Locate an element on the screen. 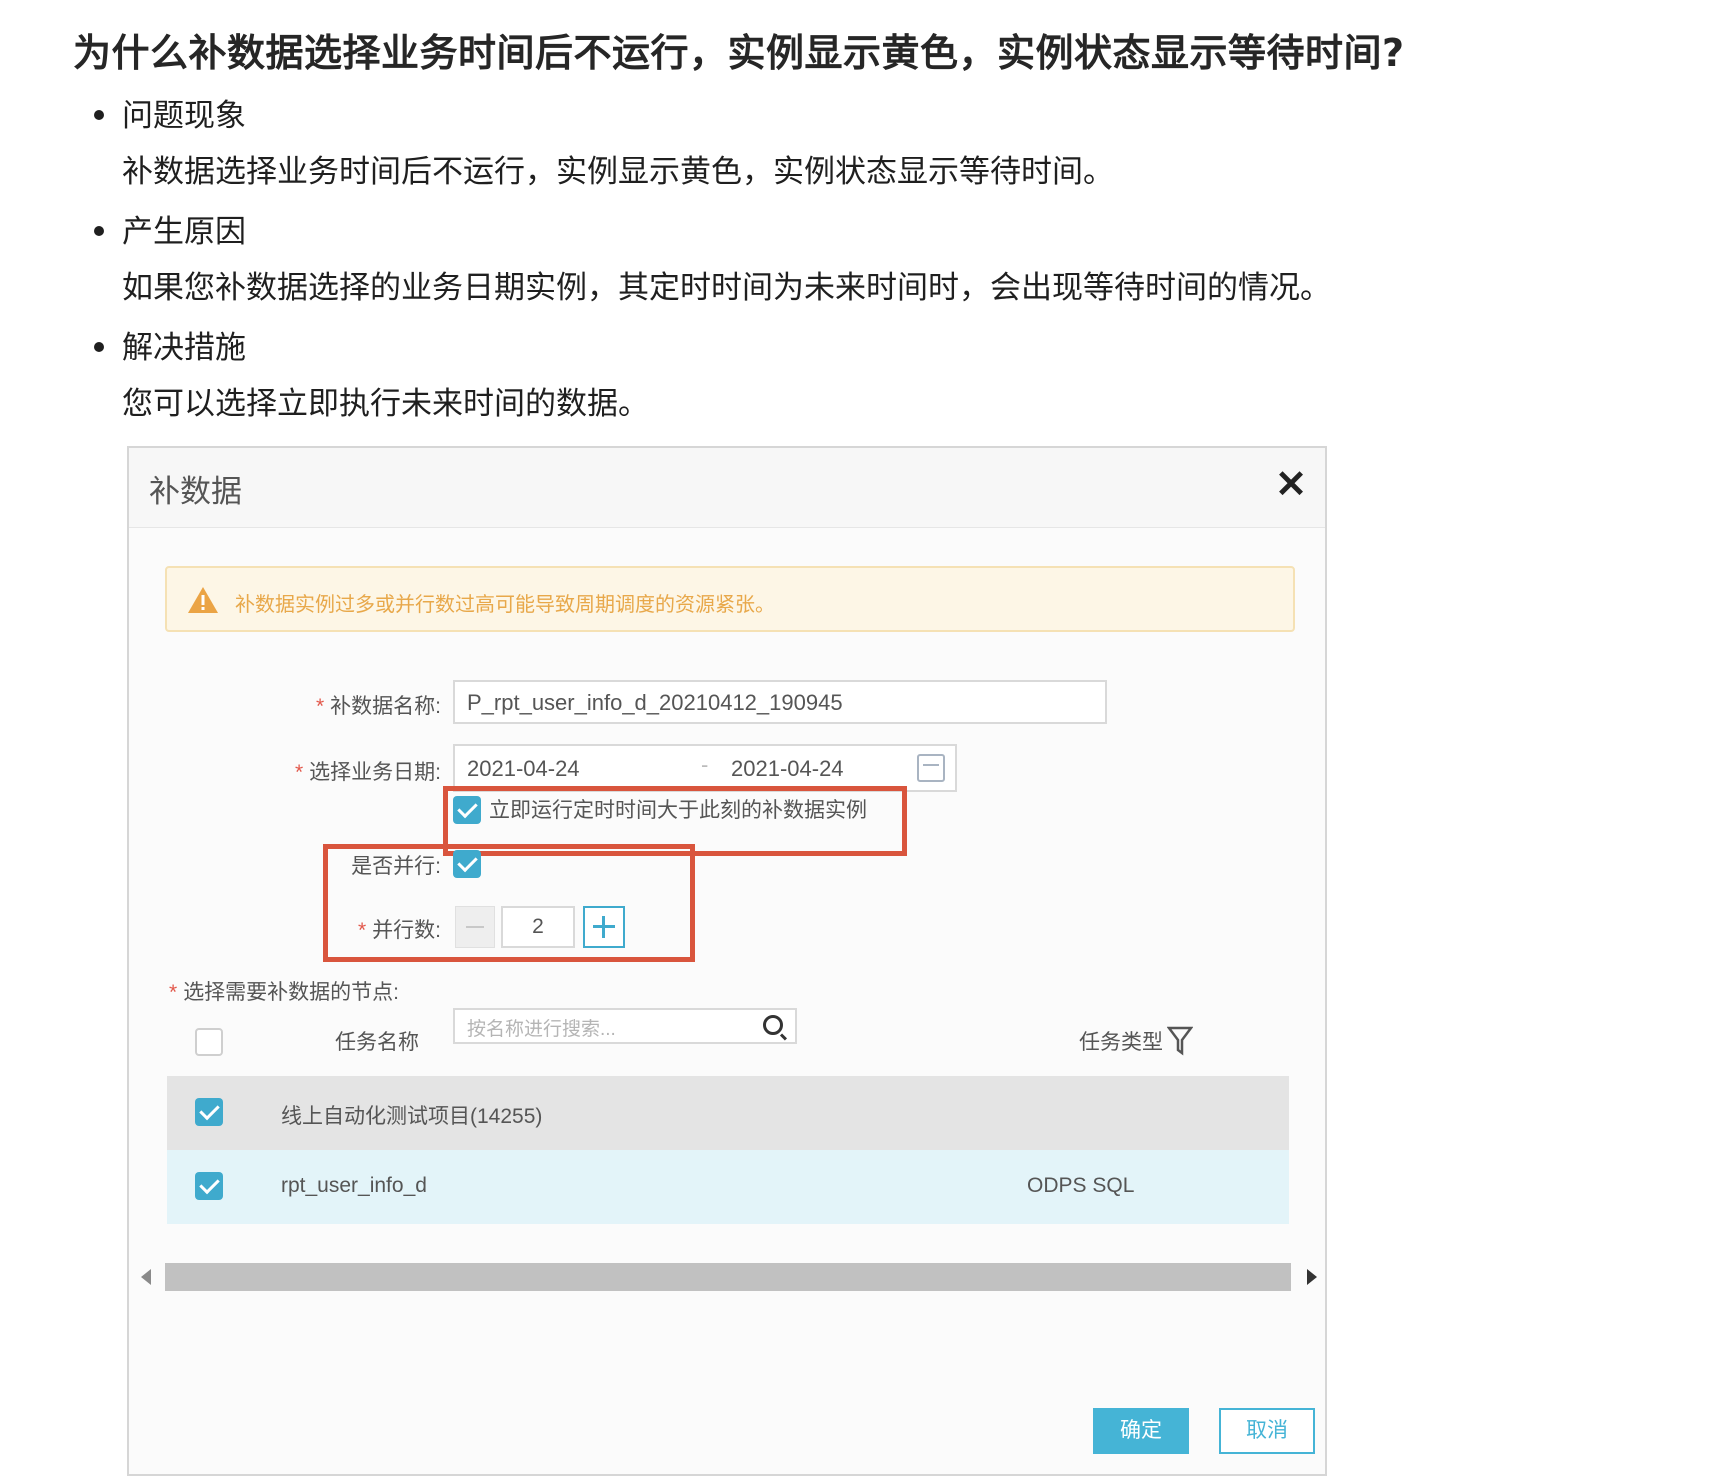 Image resolution: width=1728 pixels, height=1476 pixels. parallel-checkbox is located at coordinates (467, 864).